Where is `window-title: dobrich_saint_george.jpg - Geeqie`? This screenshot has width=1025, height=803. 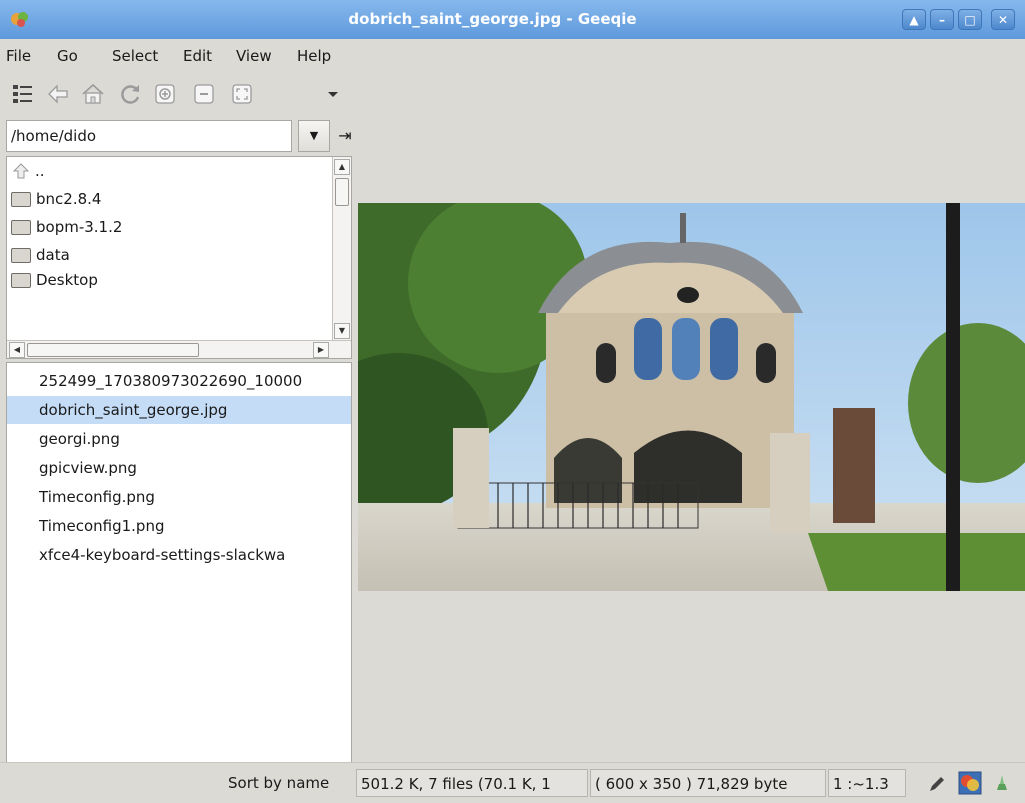 window-title: dobrich_saint_george.jpg - Geeqie is located at coordinates (492, 19).